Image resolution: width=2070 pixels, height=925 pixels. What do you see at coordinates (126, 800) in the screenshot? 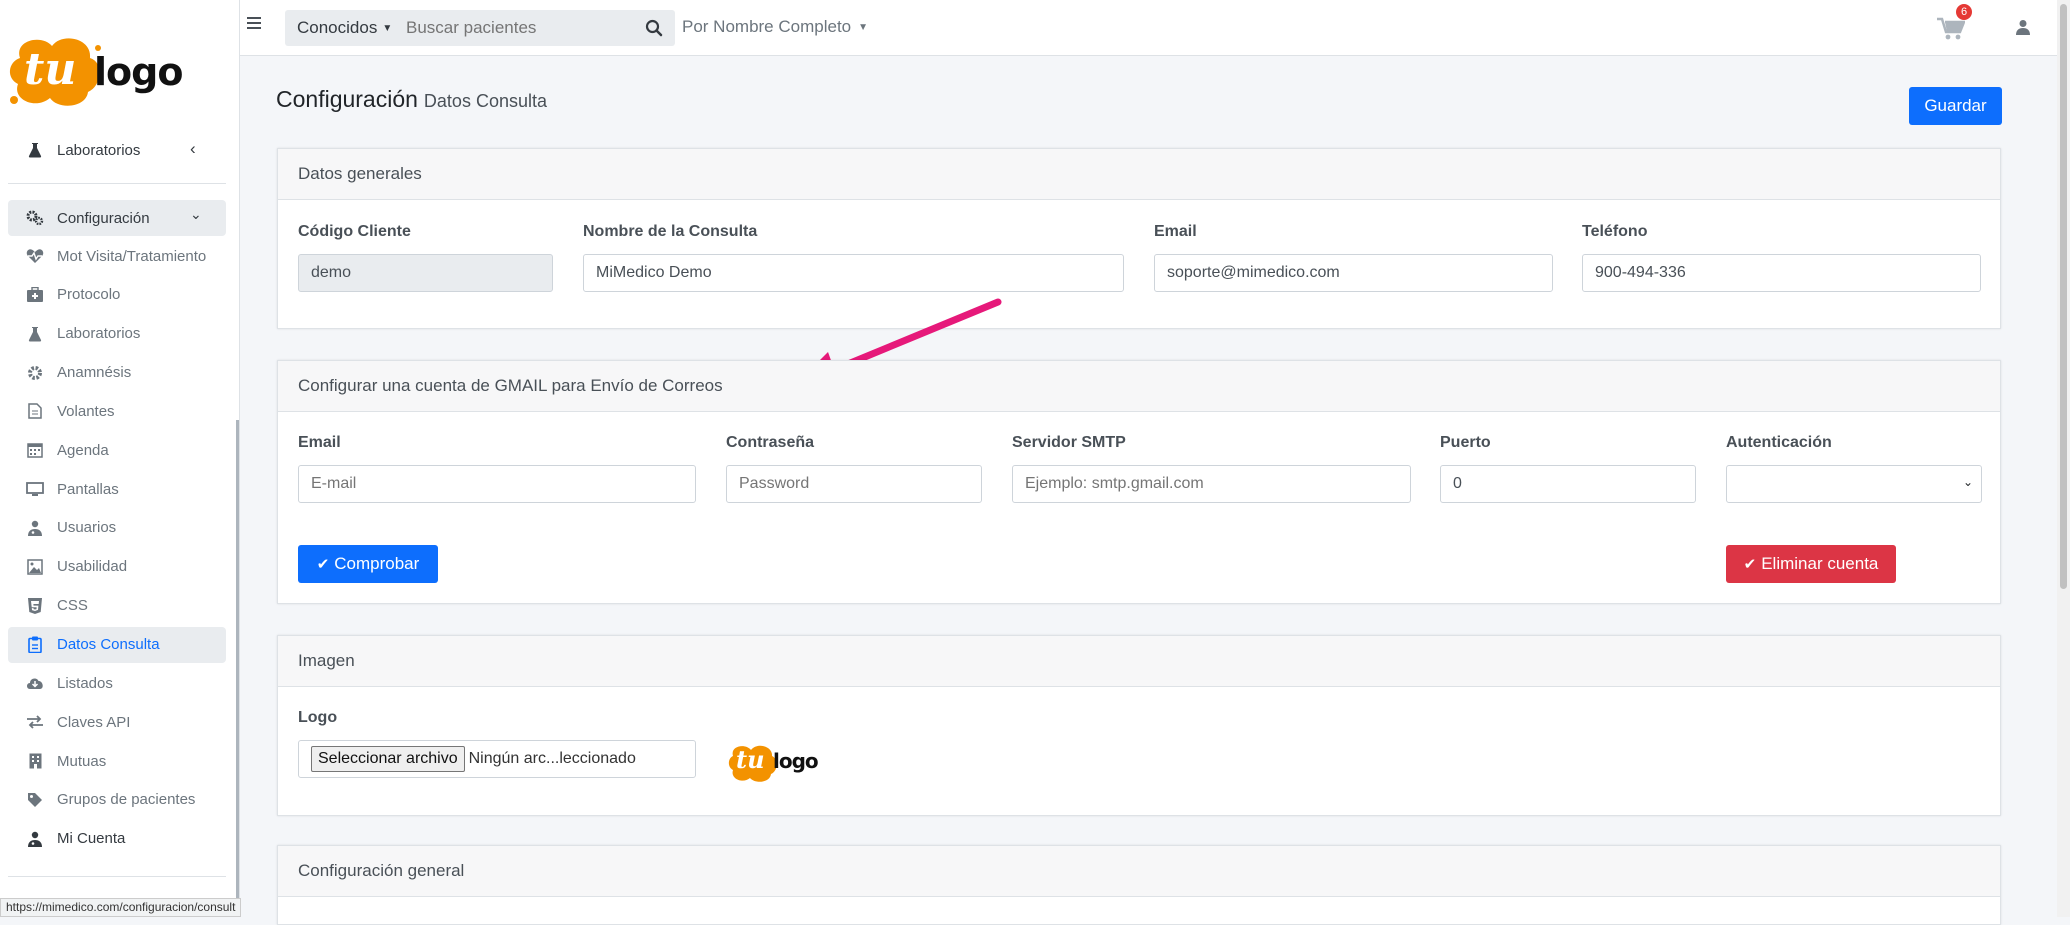
I see `sidebar-item-label: Grupos de pacientes` at bounding box center [126, 800].